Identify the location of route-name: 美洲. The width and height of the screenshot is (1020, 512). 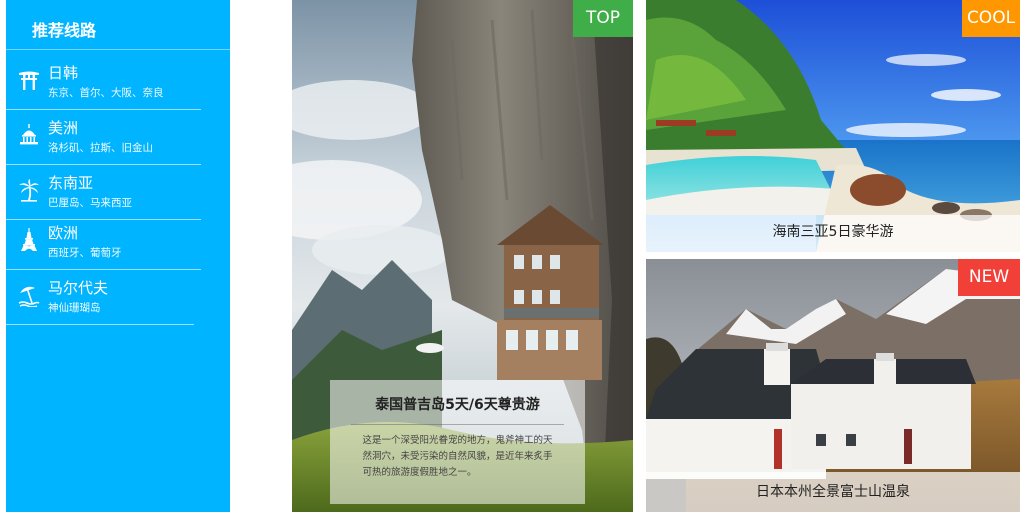
(63, 128).